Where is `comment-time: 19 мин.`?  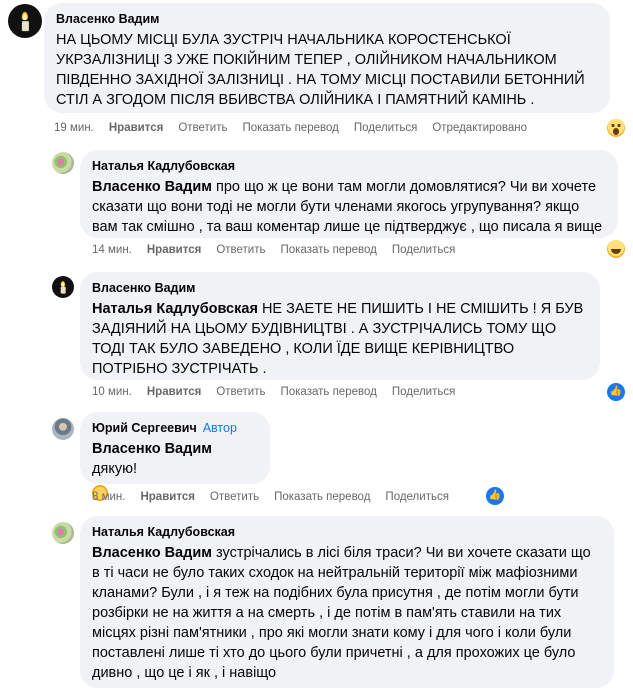
comment-time: 19 мин. is located at coordinates (74, 128).